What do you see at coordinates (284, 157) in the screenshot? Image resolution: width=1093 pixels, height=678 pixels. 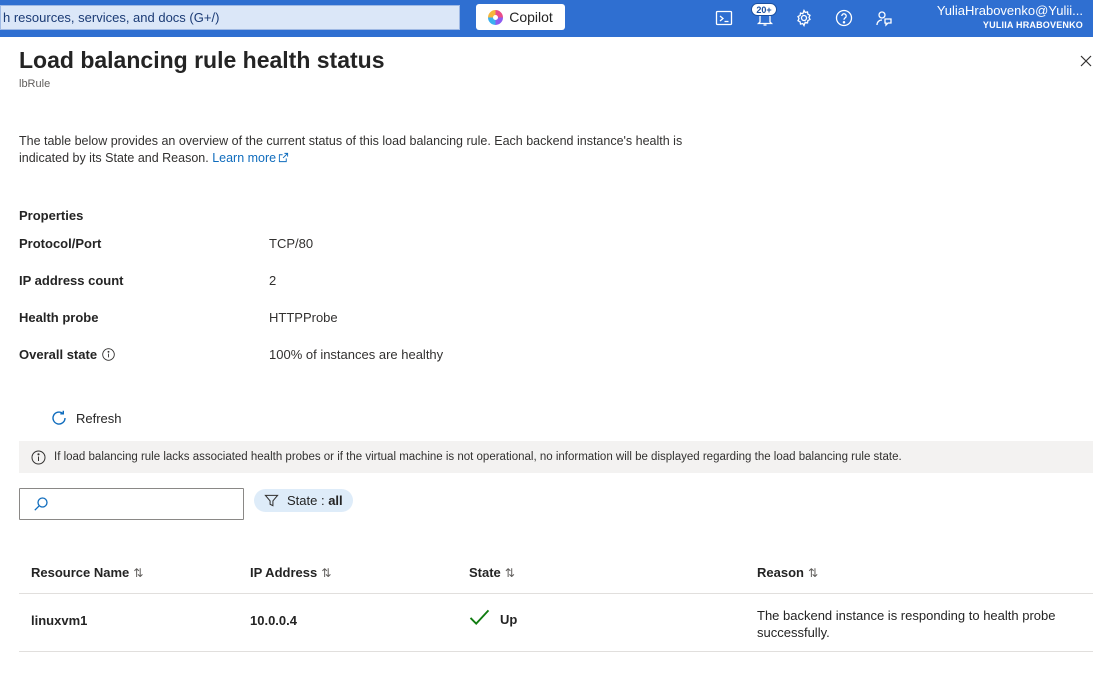 I see `external-link-icon` at bounding box center [284, 157].